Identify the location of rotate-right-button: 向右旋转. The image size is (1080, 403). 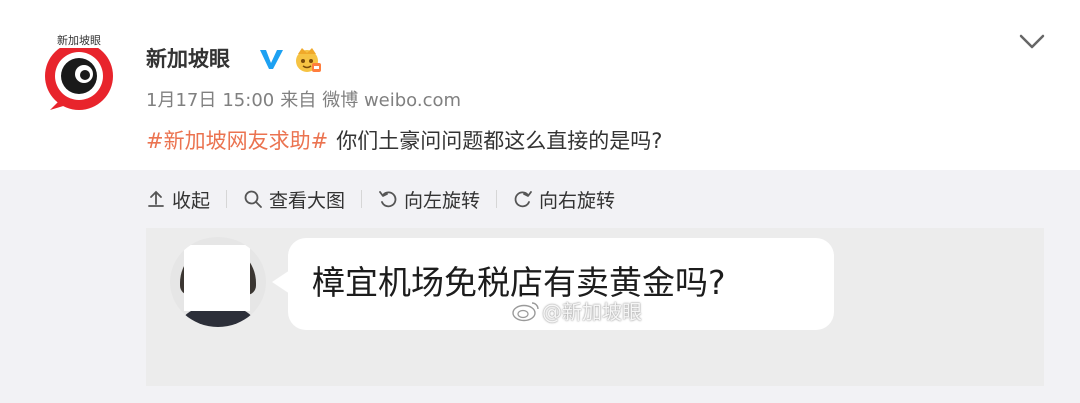
(564, 199).